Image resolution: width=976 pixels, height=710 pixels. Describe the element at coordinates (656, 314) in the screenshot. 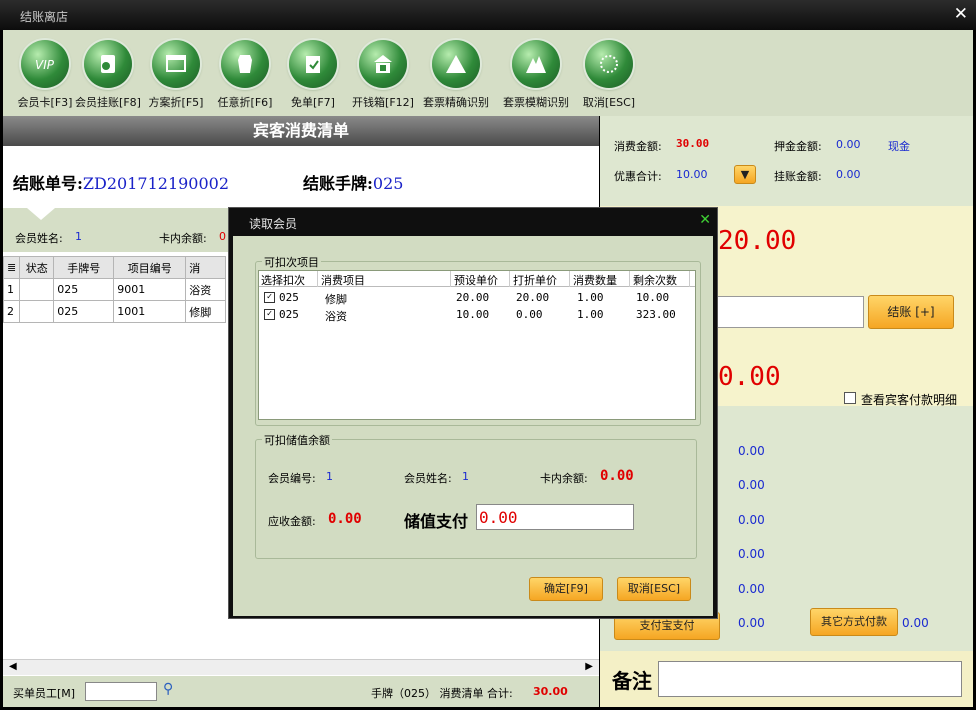

I see `item-remain: 323.00` at that location.